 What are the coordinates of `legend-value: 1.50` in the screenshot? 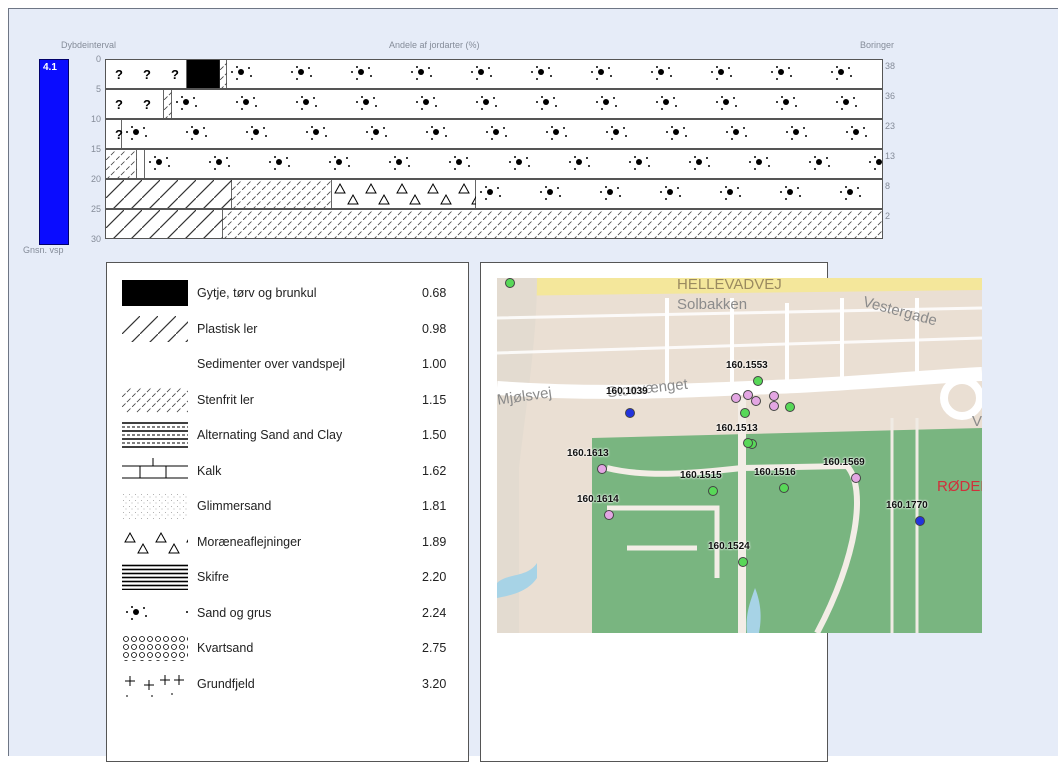 It's located at (434, 435).